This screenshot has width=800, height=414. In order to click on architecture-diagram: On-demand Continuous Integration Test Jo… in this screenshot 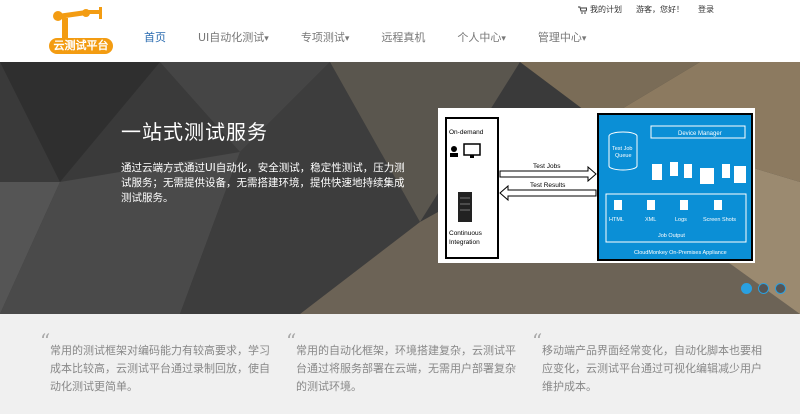, I will do `click(596, 185)`.